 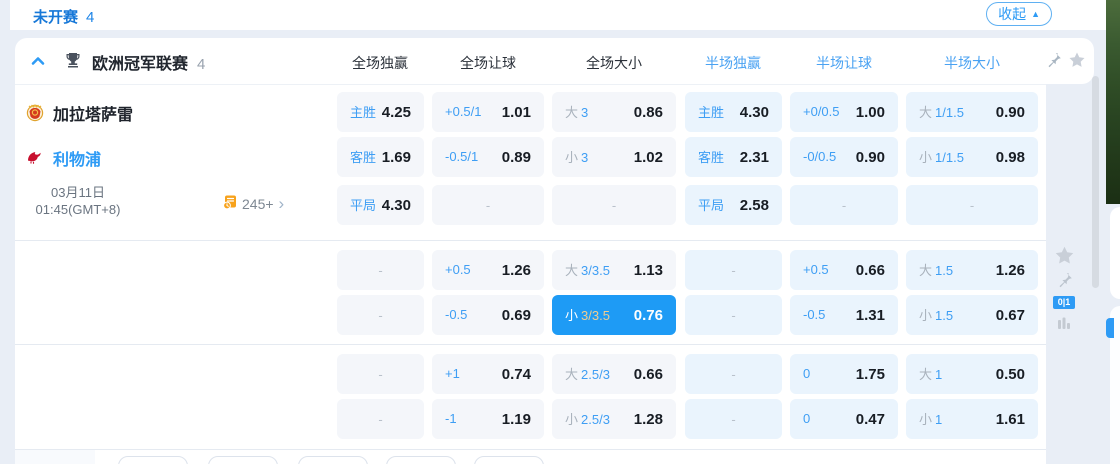 What do you see at coordinates (648, 419) in the screenshot?
I see `odds-value: 1.28` at bounding box center [648, 419].